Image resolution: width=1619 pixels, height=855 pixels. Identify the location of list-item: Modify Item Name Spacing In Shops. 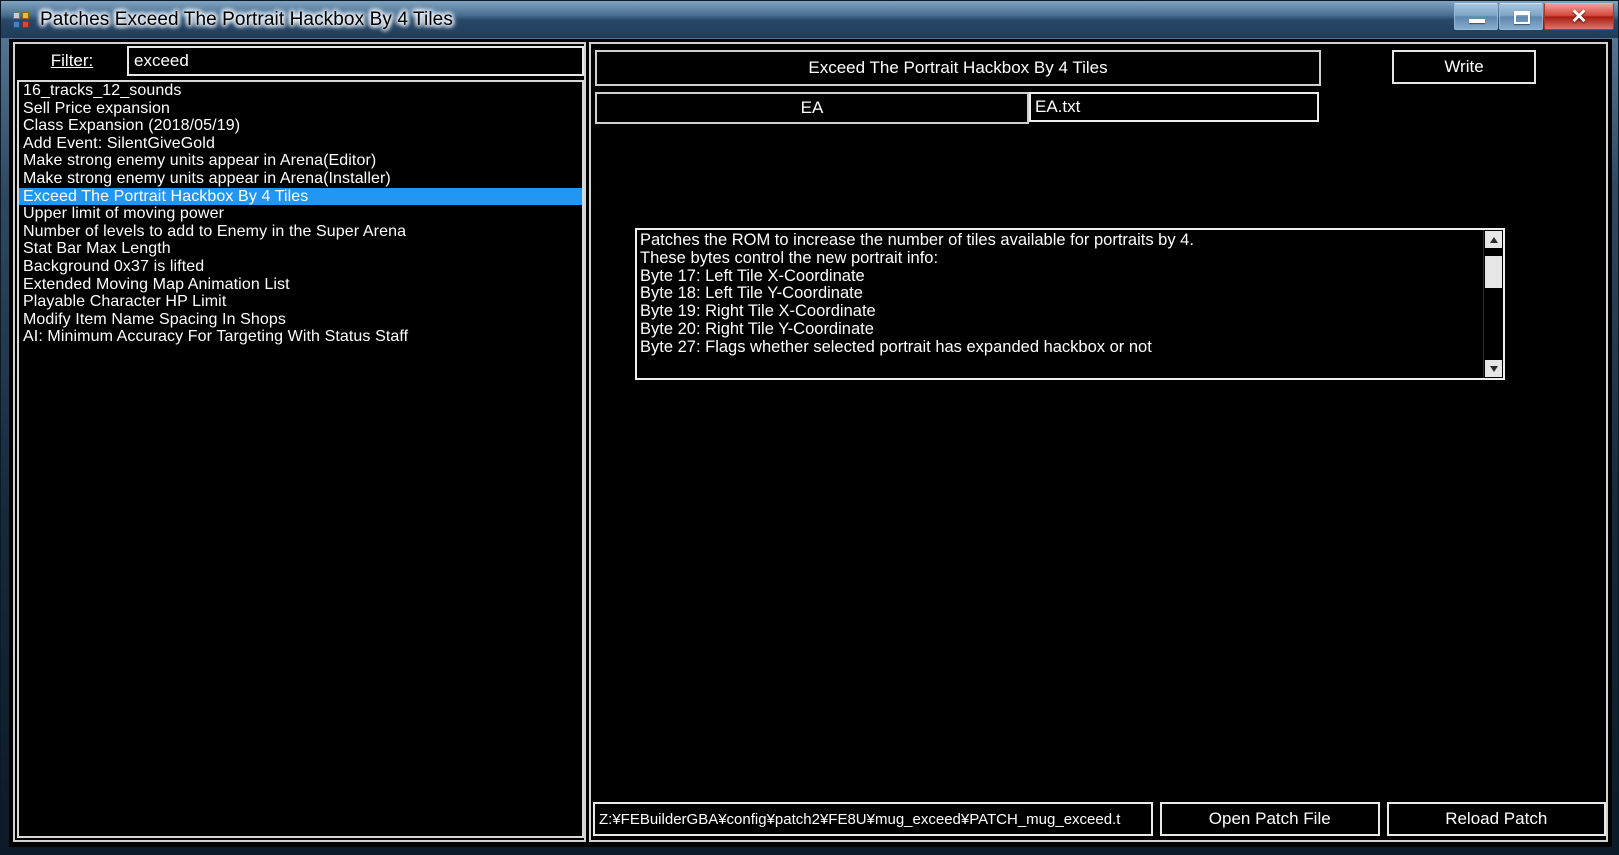
(300, 320).